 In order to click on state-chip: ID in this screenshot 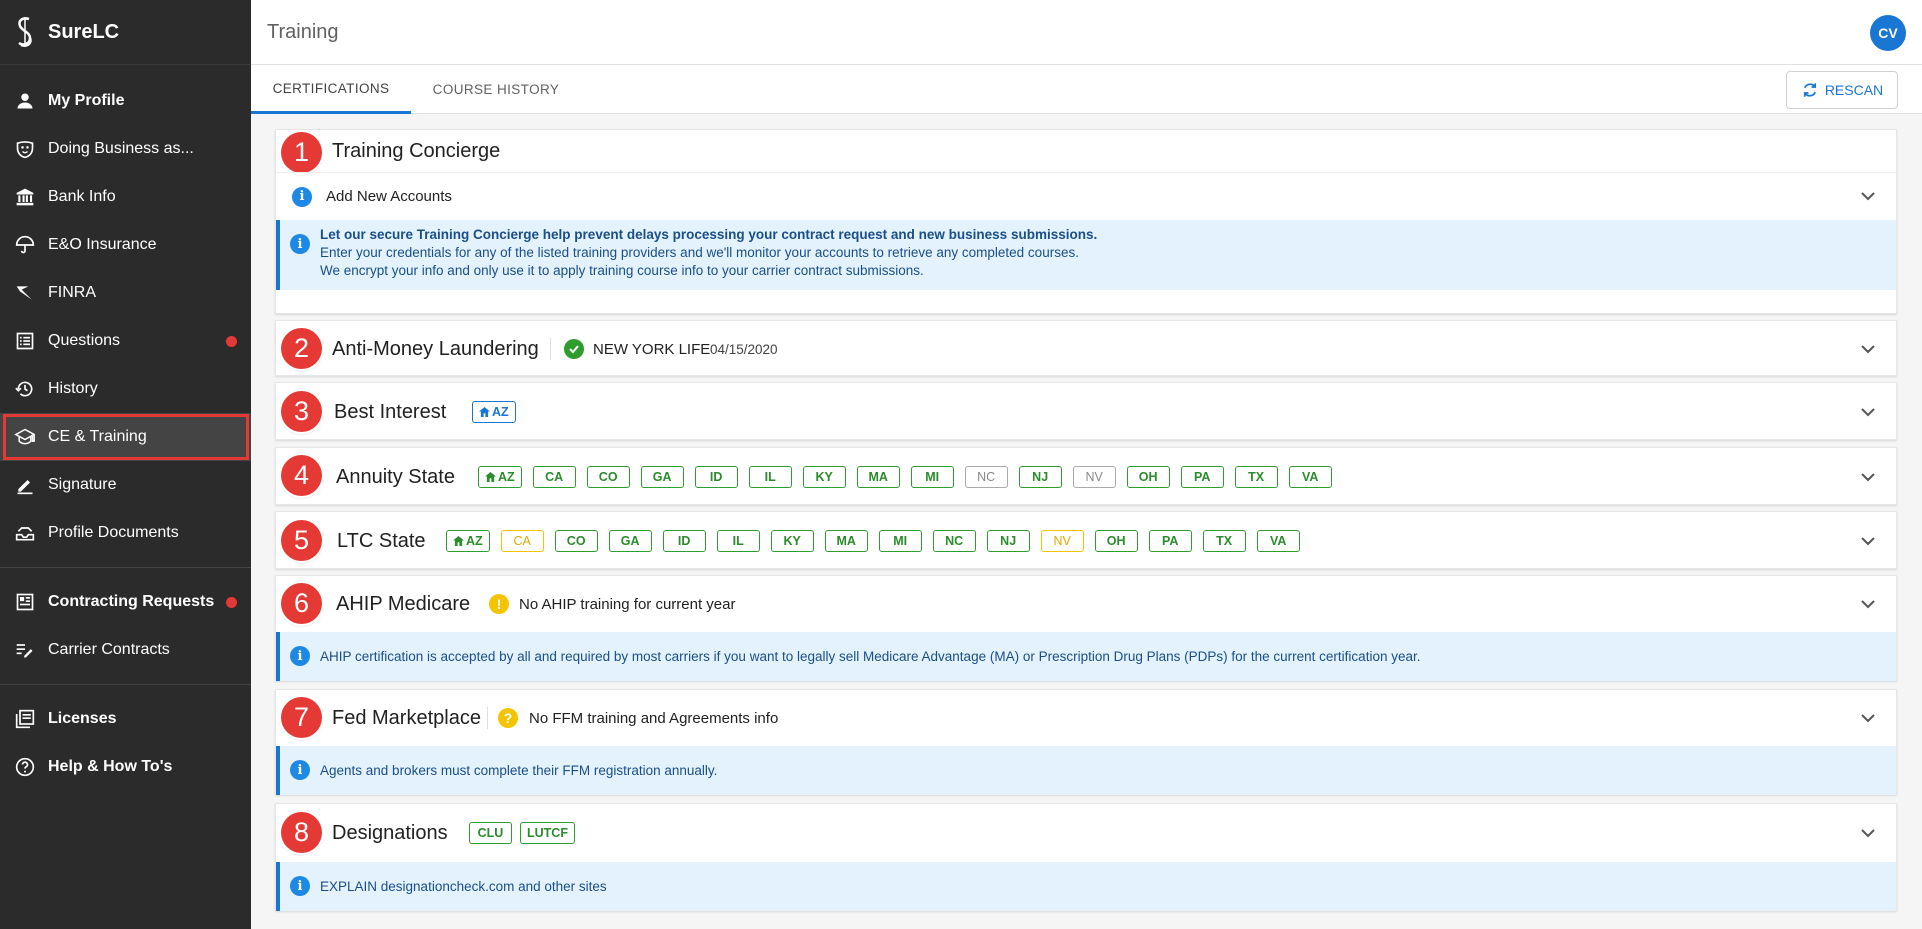, I will do `click(716, 477)`.